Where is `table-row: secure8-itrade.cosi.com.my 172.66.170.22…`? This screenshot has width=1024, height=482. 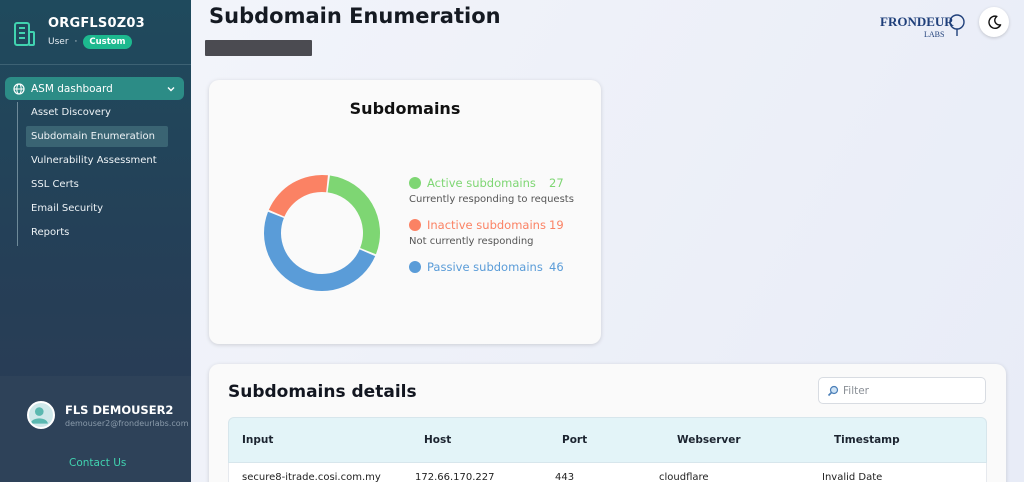 table-row: secure8-itrade.cosi.com.my 172.66.170.22… is located at coordinates (607, 472).